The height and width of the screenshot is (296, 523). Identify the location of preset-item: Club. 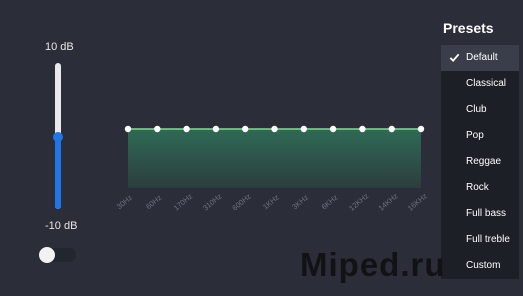
(480, 110).